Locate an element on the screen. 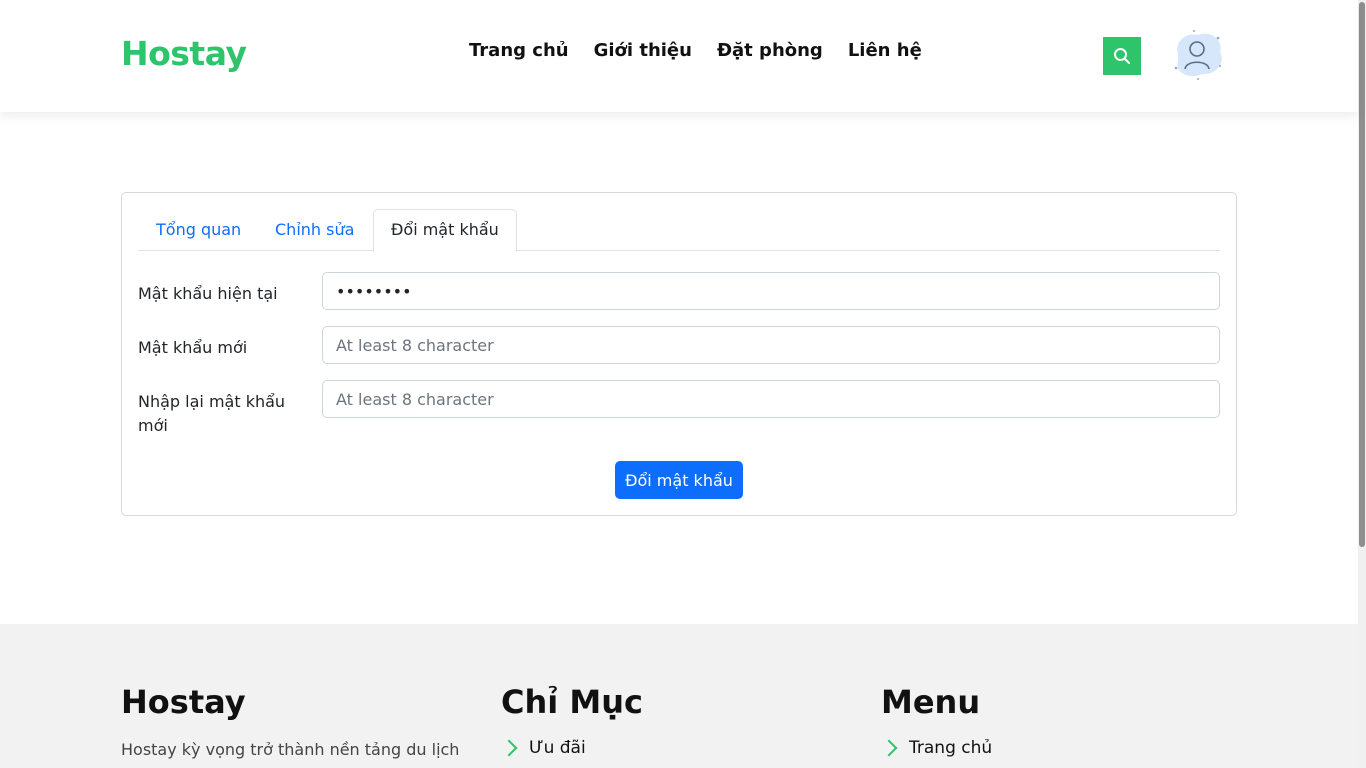 The image size is (1366, 768). footer-menu-item: Trang chủ is located at coordinates (936, 748).